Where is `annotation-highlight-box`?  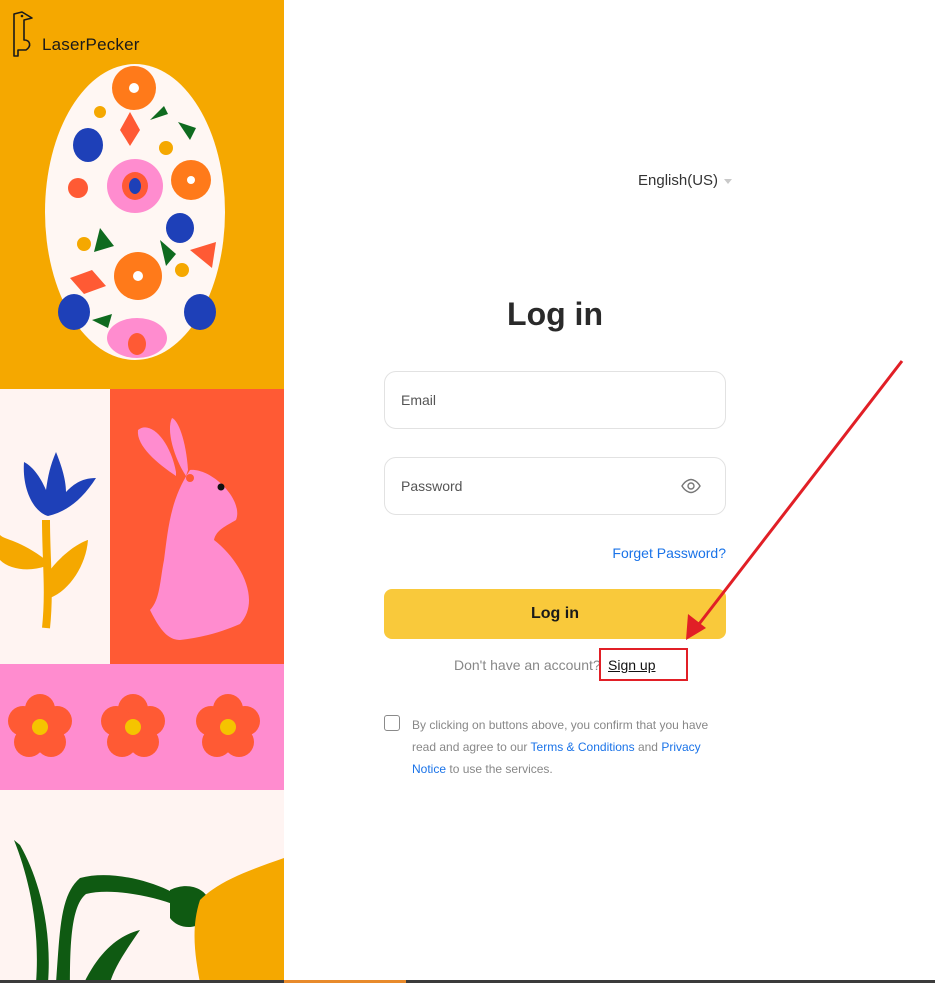 annotation-highlight-box is located at coordinates (643, 664).